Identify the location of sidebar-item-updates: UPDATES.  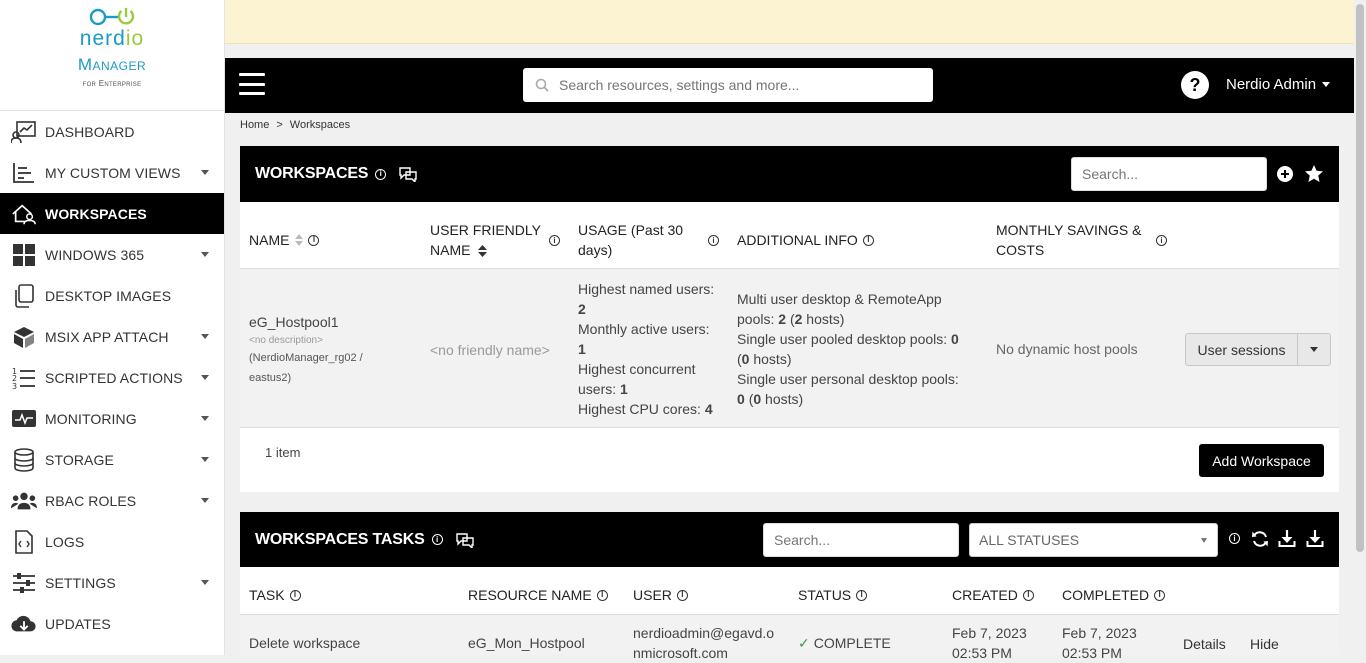
(112, 623).